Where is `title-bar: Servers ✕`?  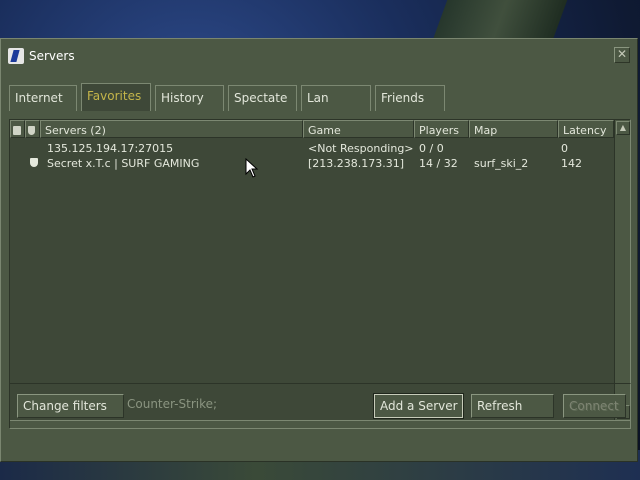 title-bar: Servers ✕ is located at coordinates (319, 56).